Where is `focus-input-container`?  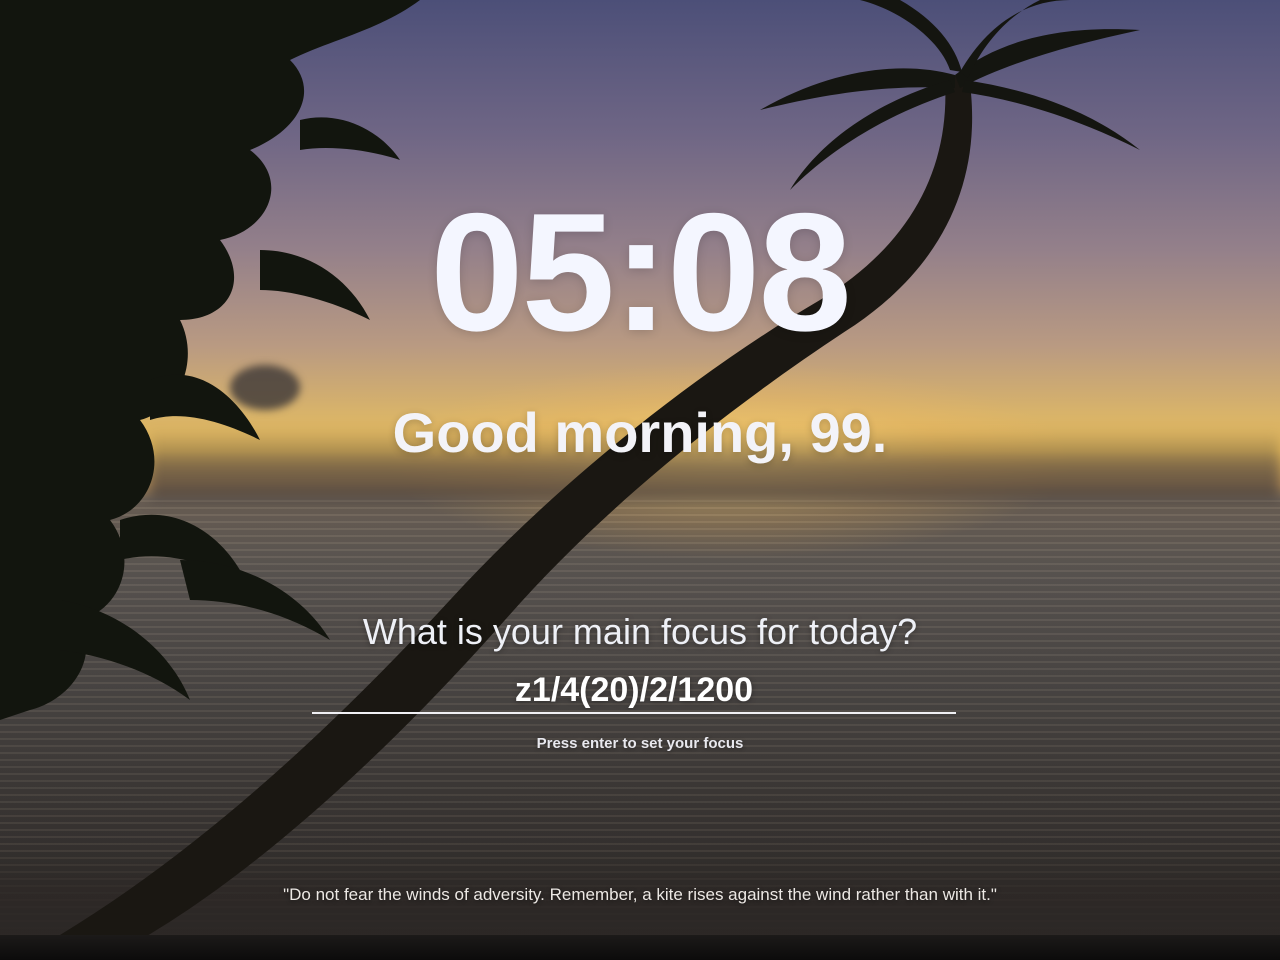
focus-input-container is located at coordinates (634, 692).